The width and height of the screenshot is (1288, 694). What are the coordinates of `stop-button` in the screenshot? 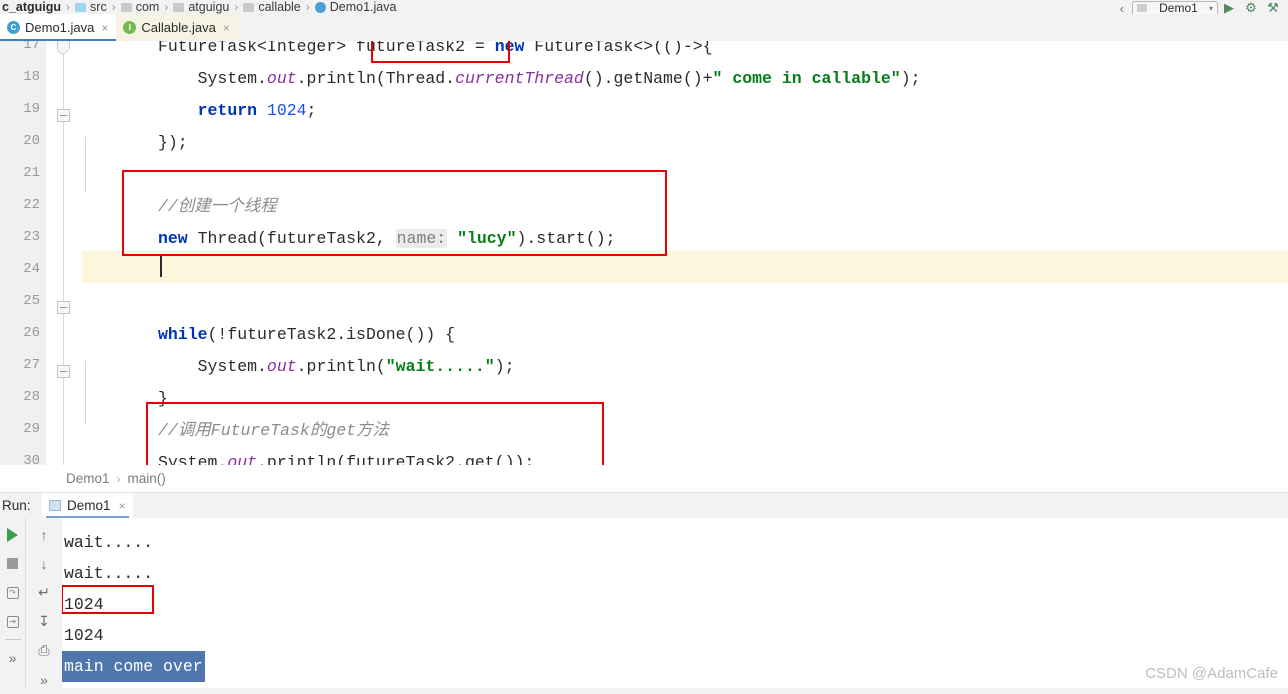 It's located at (13, 563).